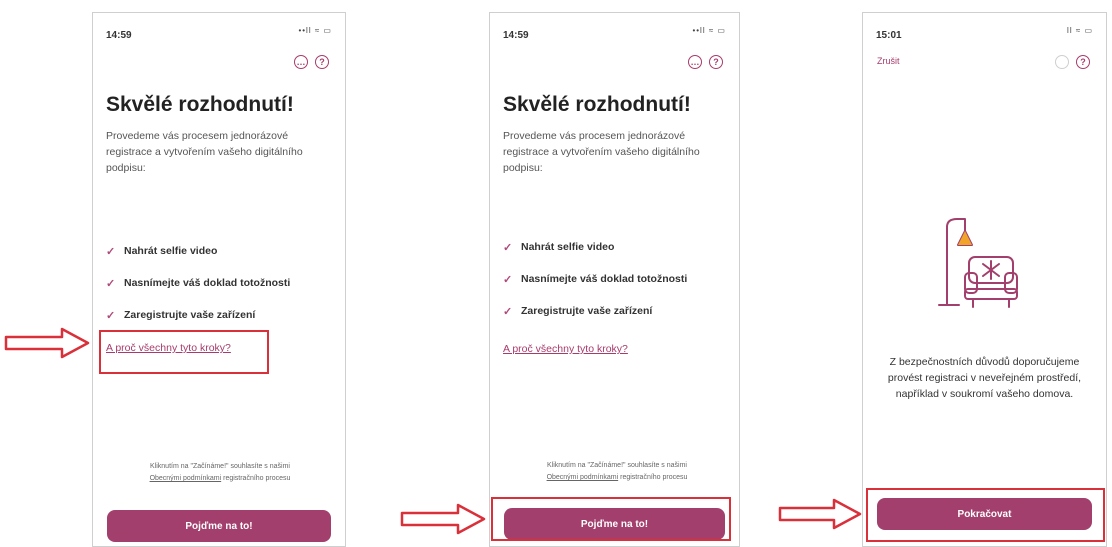 This screenshot has width=1112, height=547. Describe the element at coordinates (978, 263) in the screenshot. I see `armchair-lamp-illustration` at that location.